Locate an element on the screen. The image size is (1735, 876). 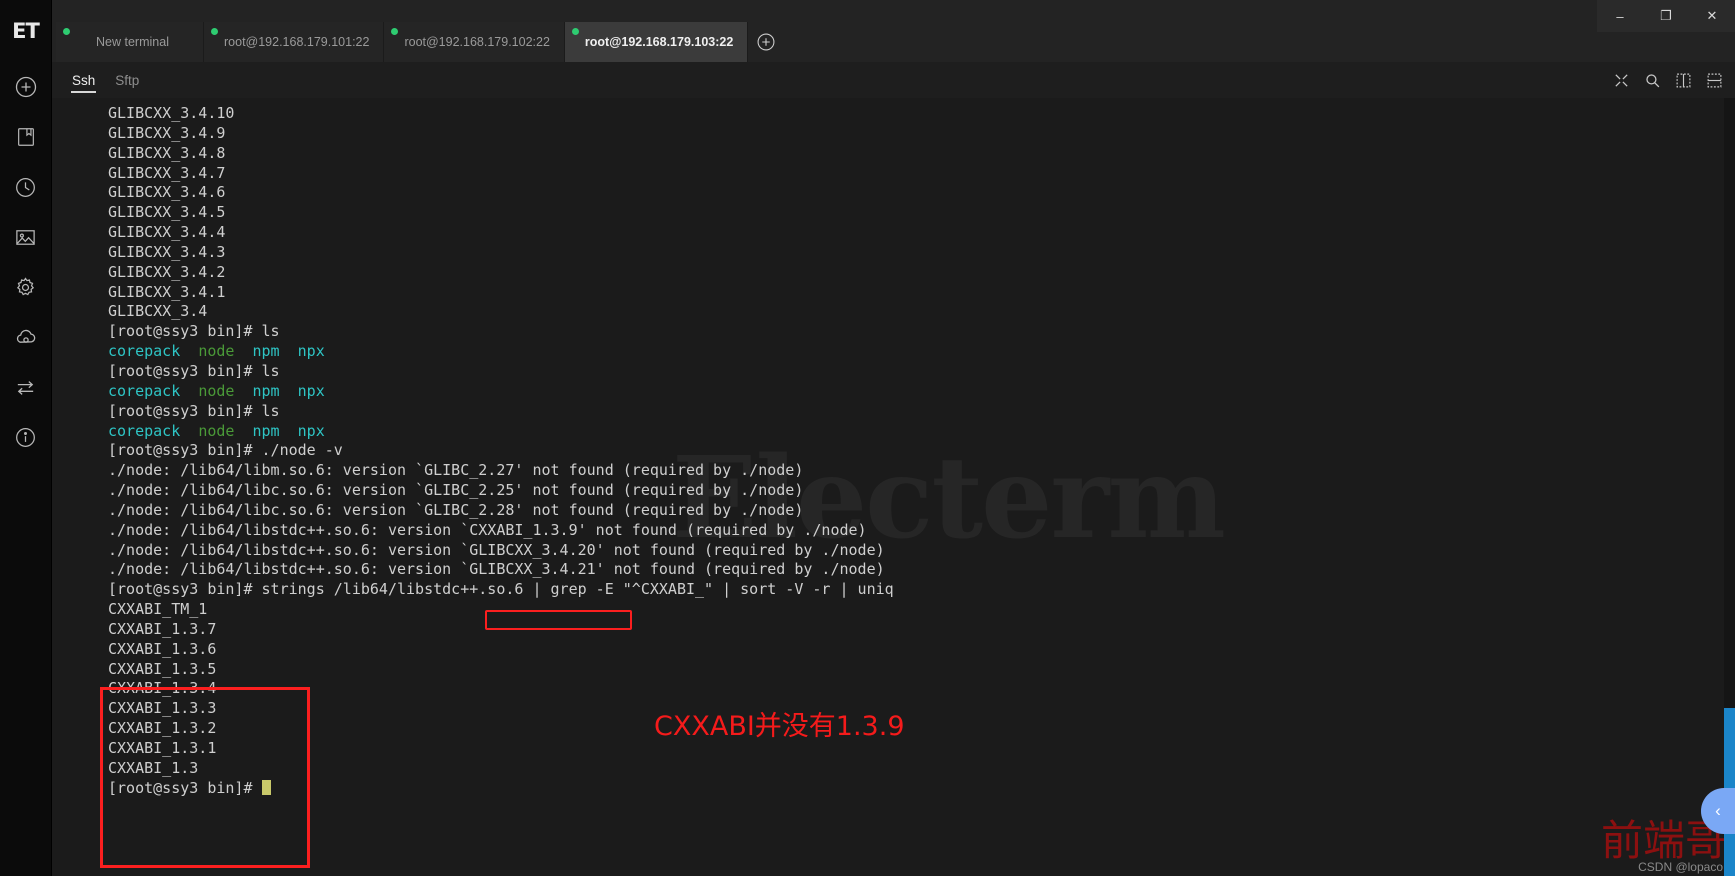
terminal-line: GLIBCXX_3.4.5 is located at coordinates (921, 213).